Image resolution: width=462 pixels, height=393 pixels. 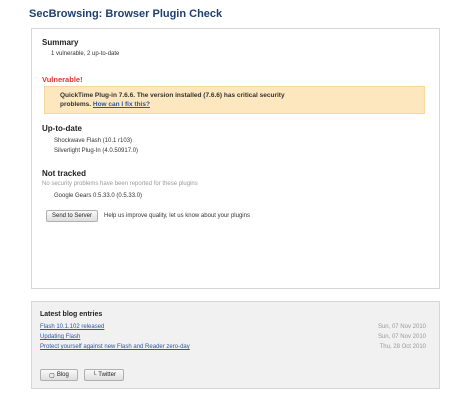 I want to click on twitter-button-label: Twitter, so click(x=107, y=375).